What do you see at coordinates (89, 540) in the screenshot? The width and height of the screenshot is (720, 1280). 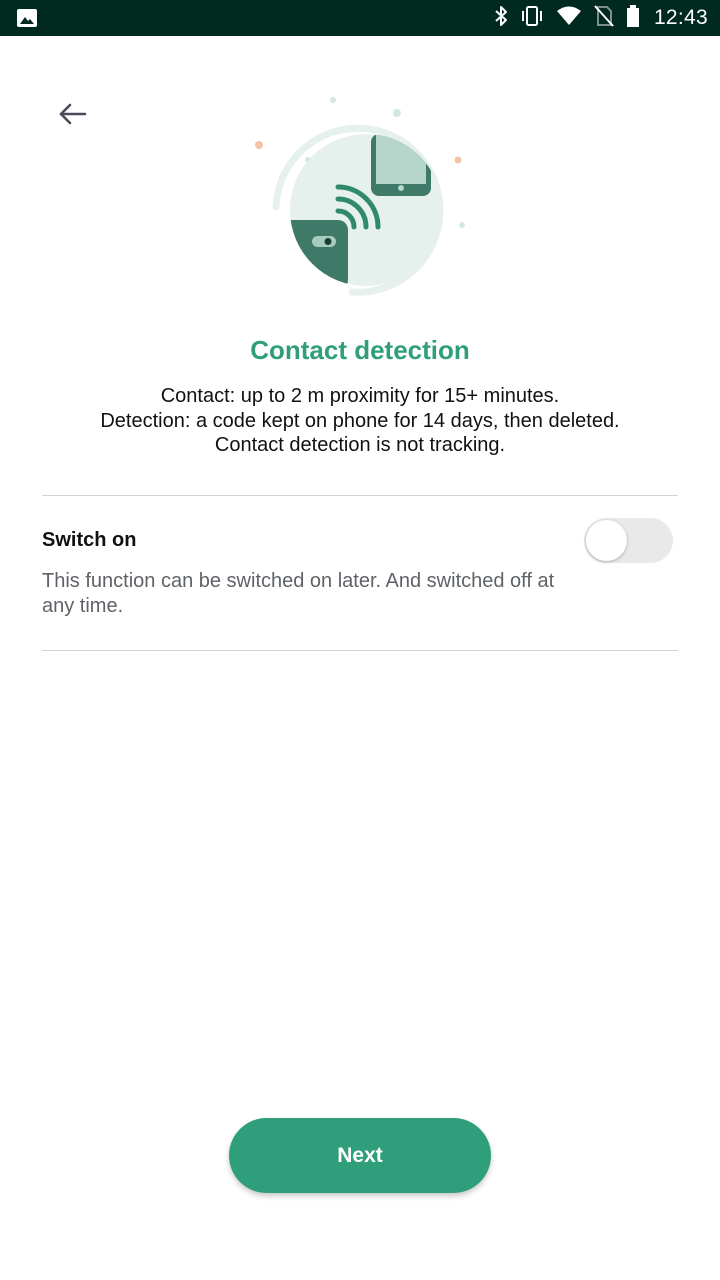 I see `switch-label: Switch on` at bounding box center [89, 540].